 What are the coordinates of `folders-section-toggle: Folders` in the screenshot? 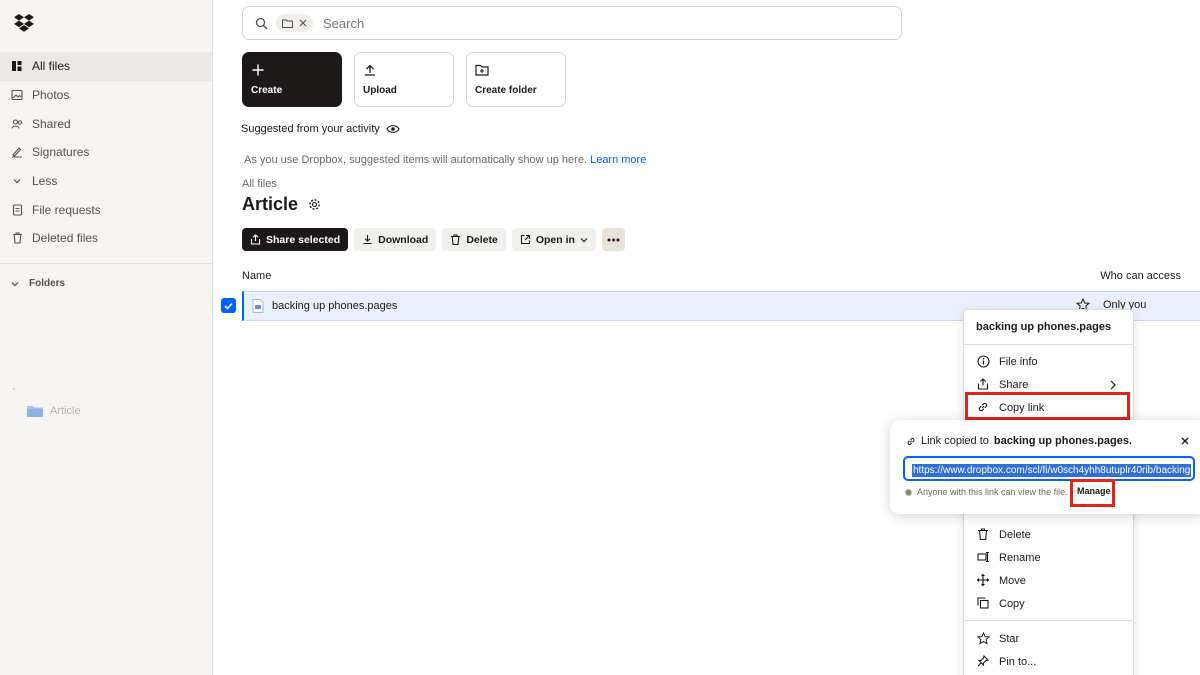 It's located at (106, 284).